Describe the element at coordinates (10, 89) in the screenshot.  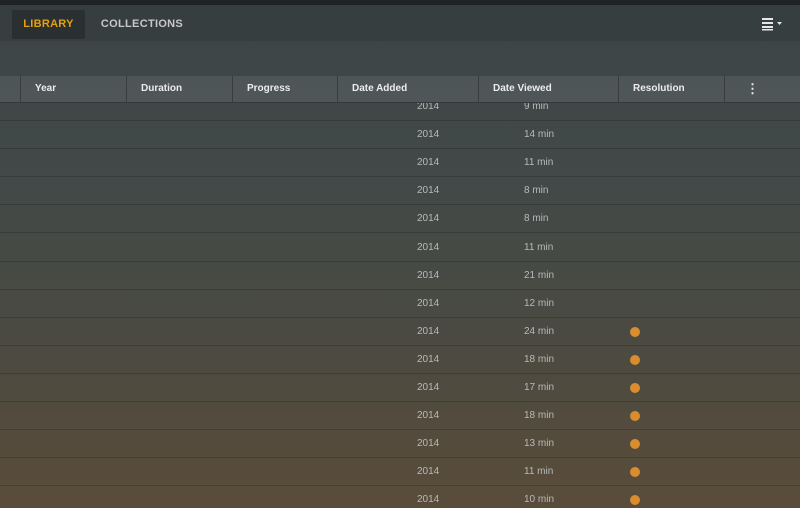
I see `column-header-title-edge` at that location.